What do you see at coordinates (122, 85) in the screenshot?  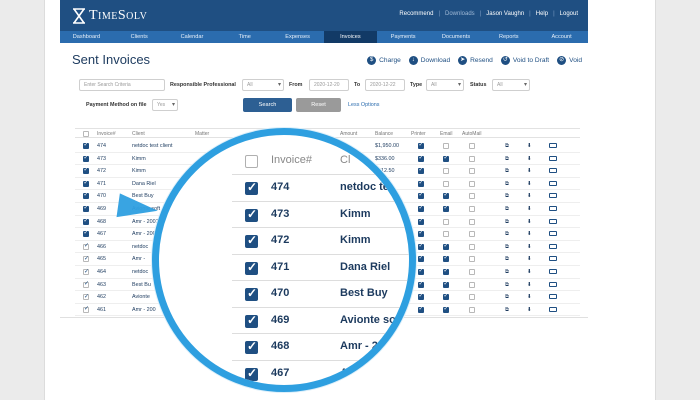 I see `search-input: Enter Search Criteria` at bounding box center [122, 85].